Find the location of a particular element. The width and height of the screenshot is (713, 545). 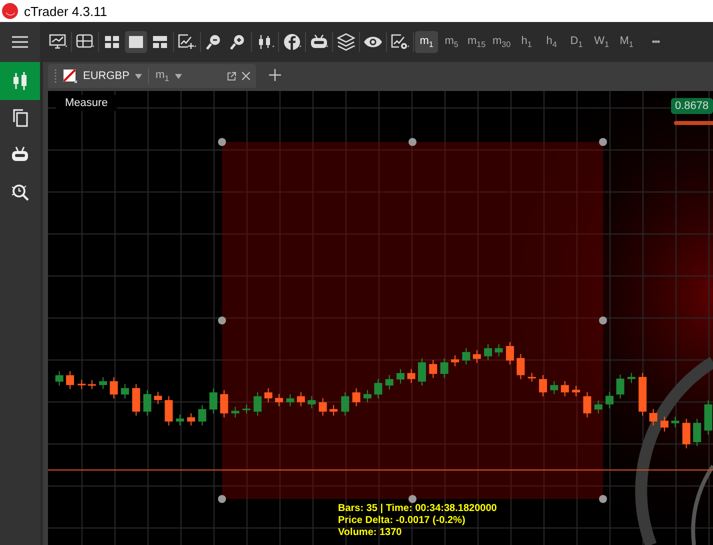

measurement-text: Volume: 1370 is located at coordinates (370, 533).